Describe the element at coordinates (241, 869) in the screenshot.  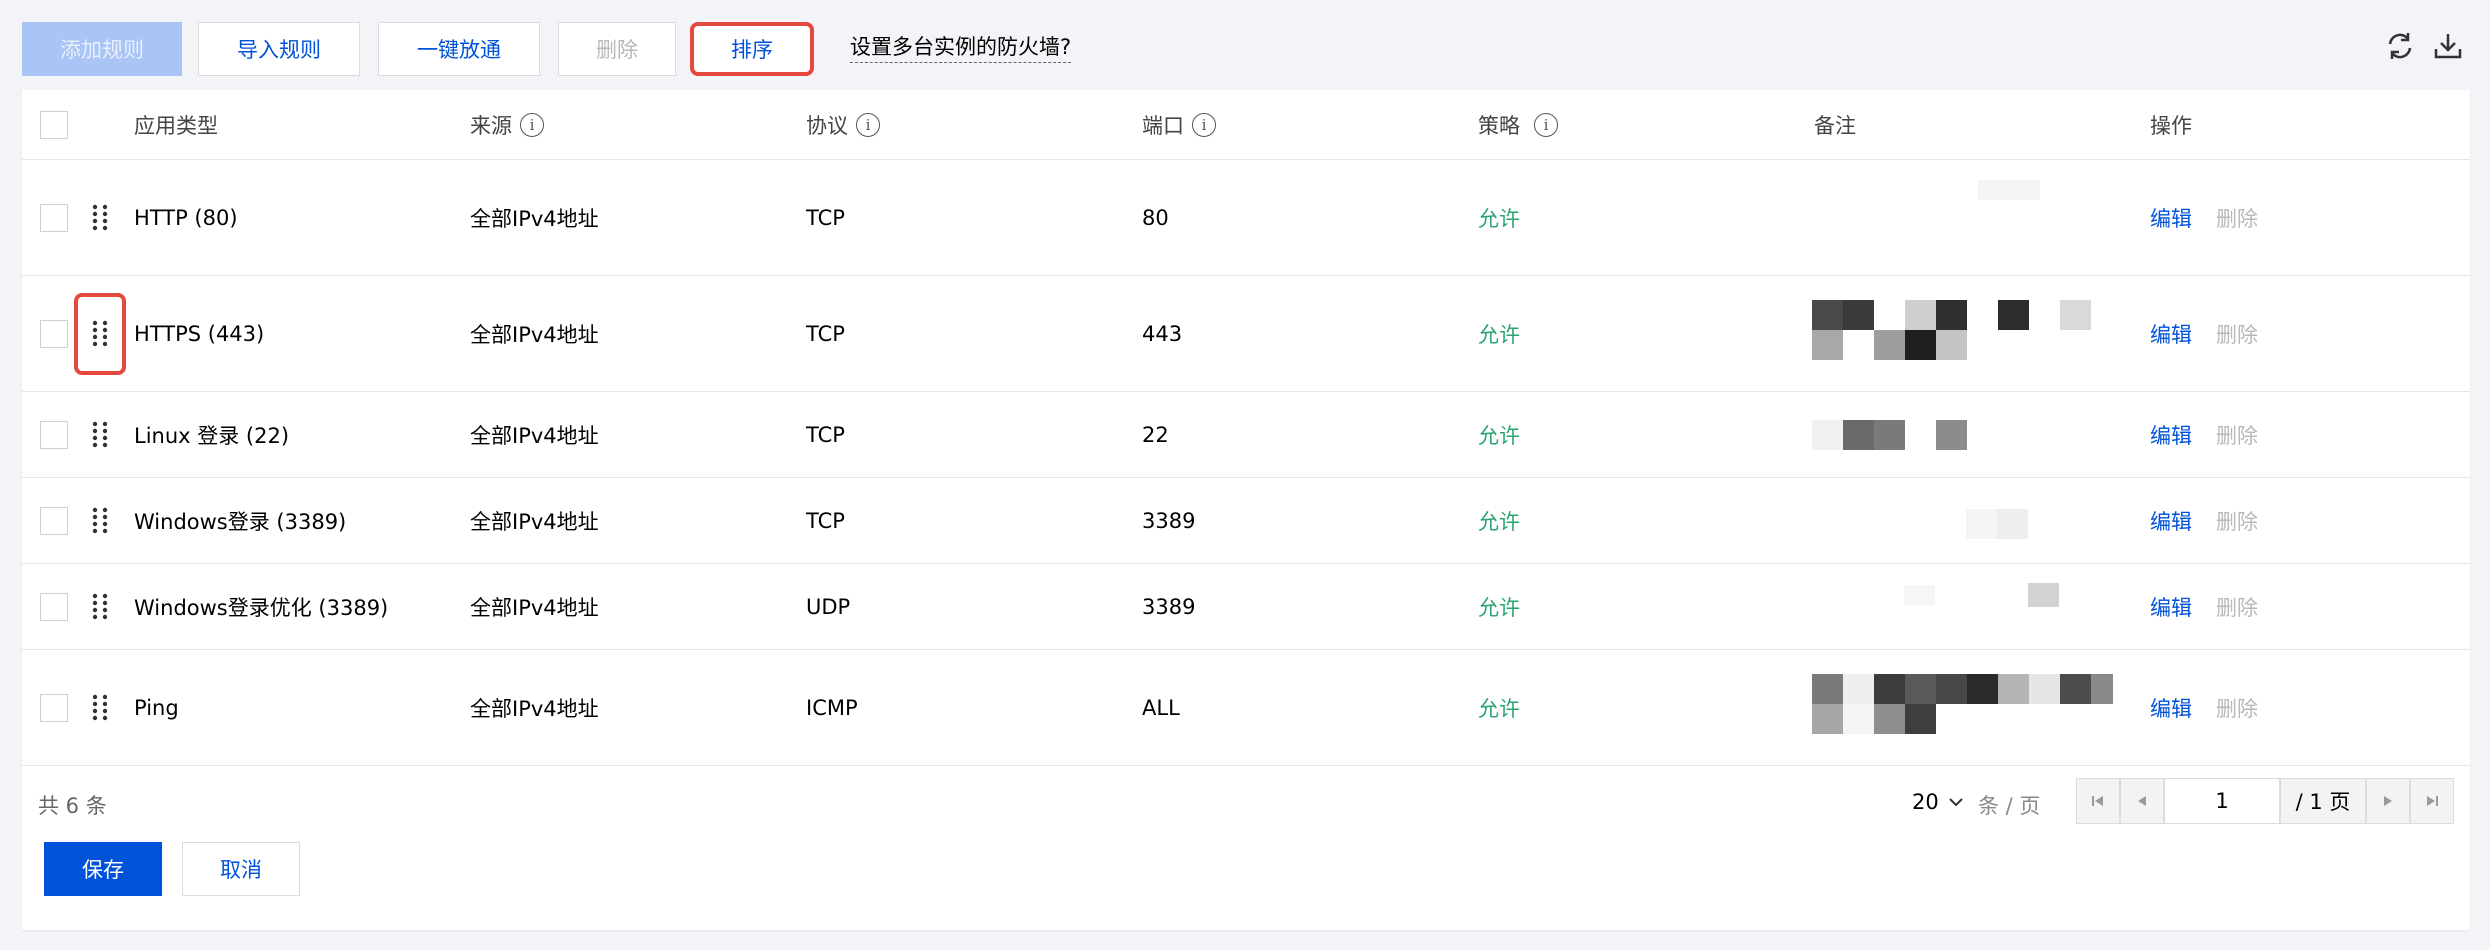
I see `cancel-button: 取消` at that location.